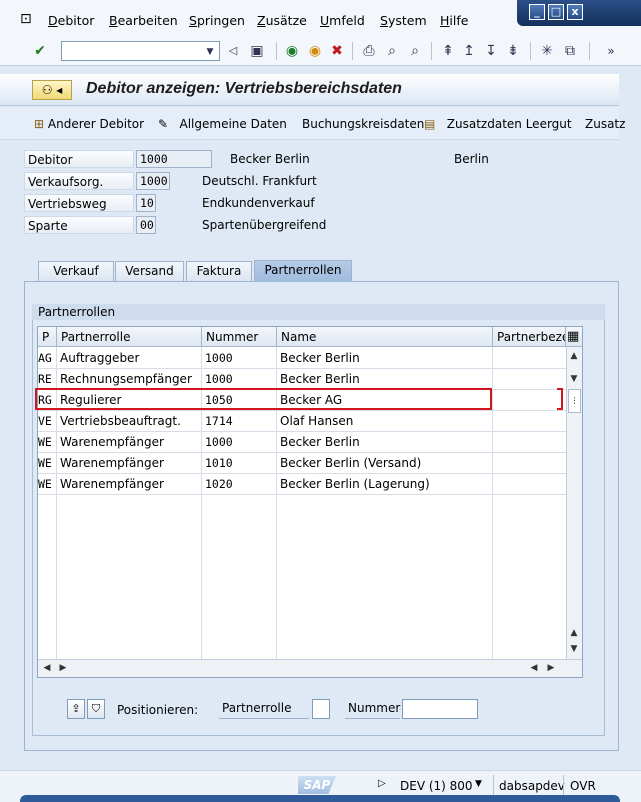  I want to click on more-additional-button: Zusatz, so click(605, 124).